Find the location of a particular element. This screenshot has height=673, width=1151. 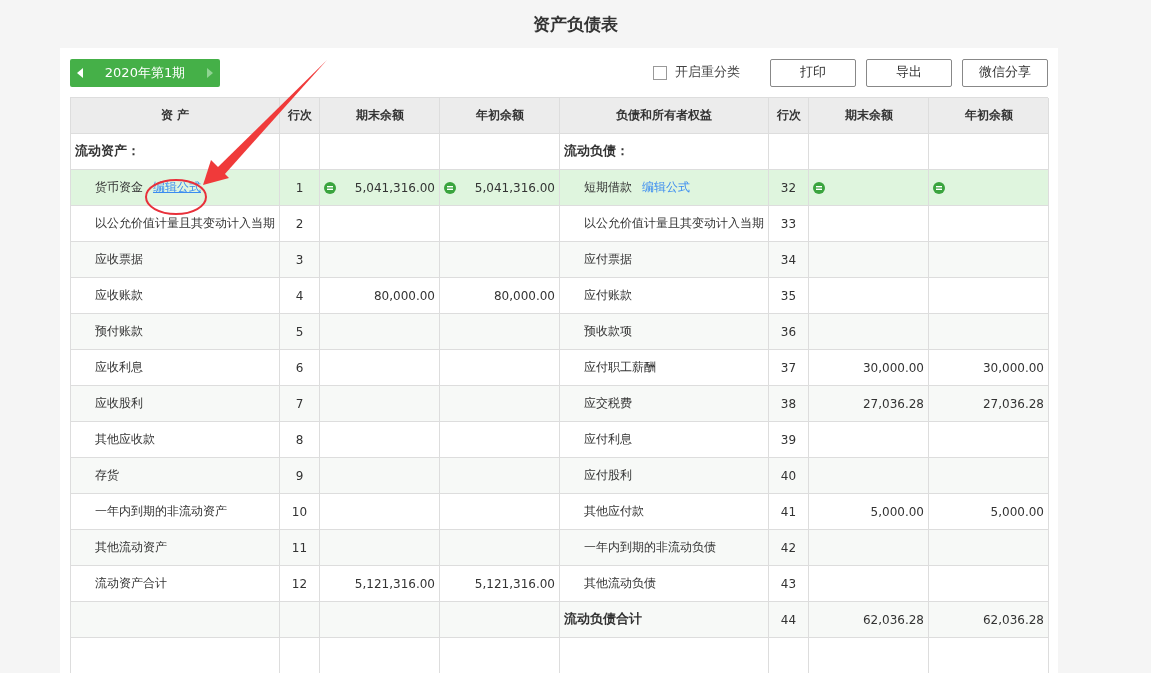

row-label: 货币资金 is located at coordinates (119, 187).